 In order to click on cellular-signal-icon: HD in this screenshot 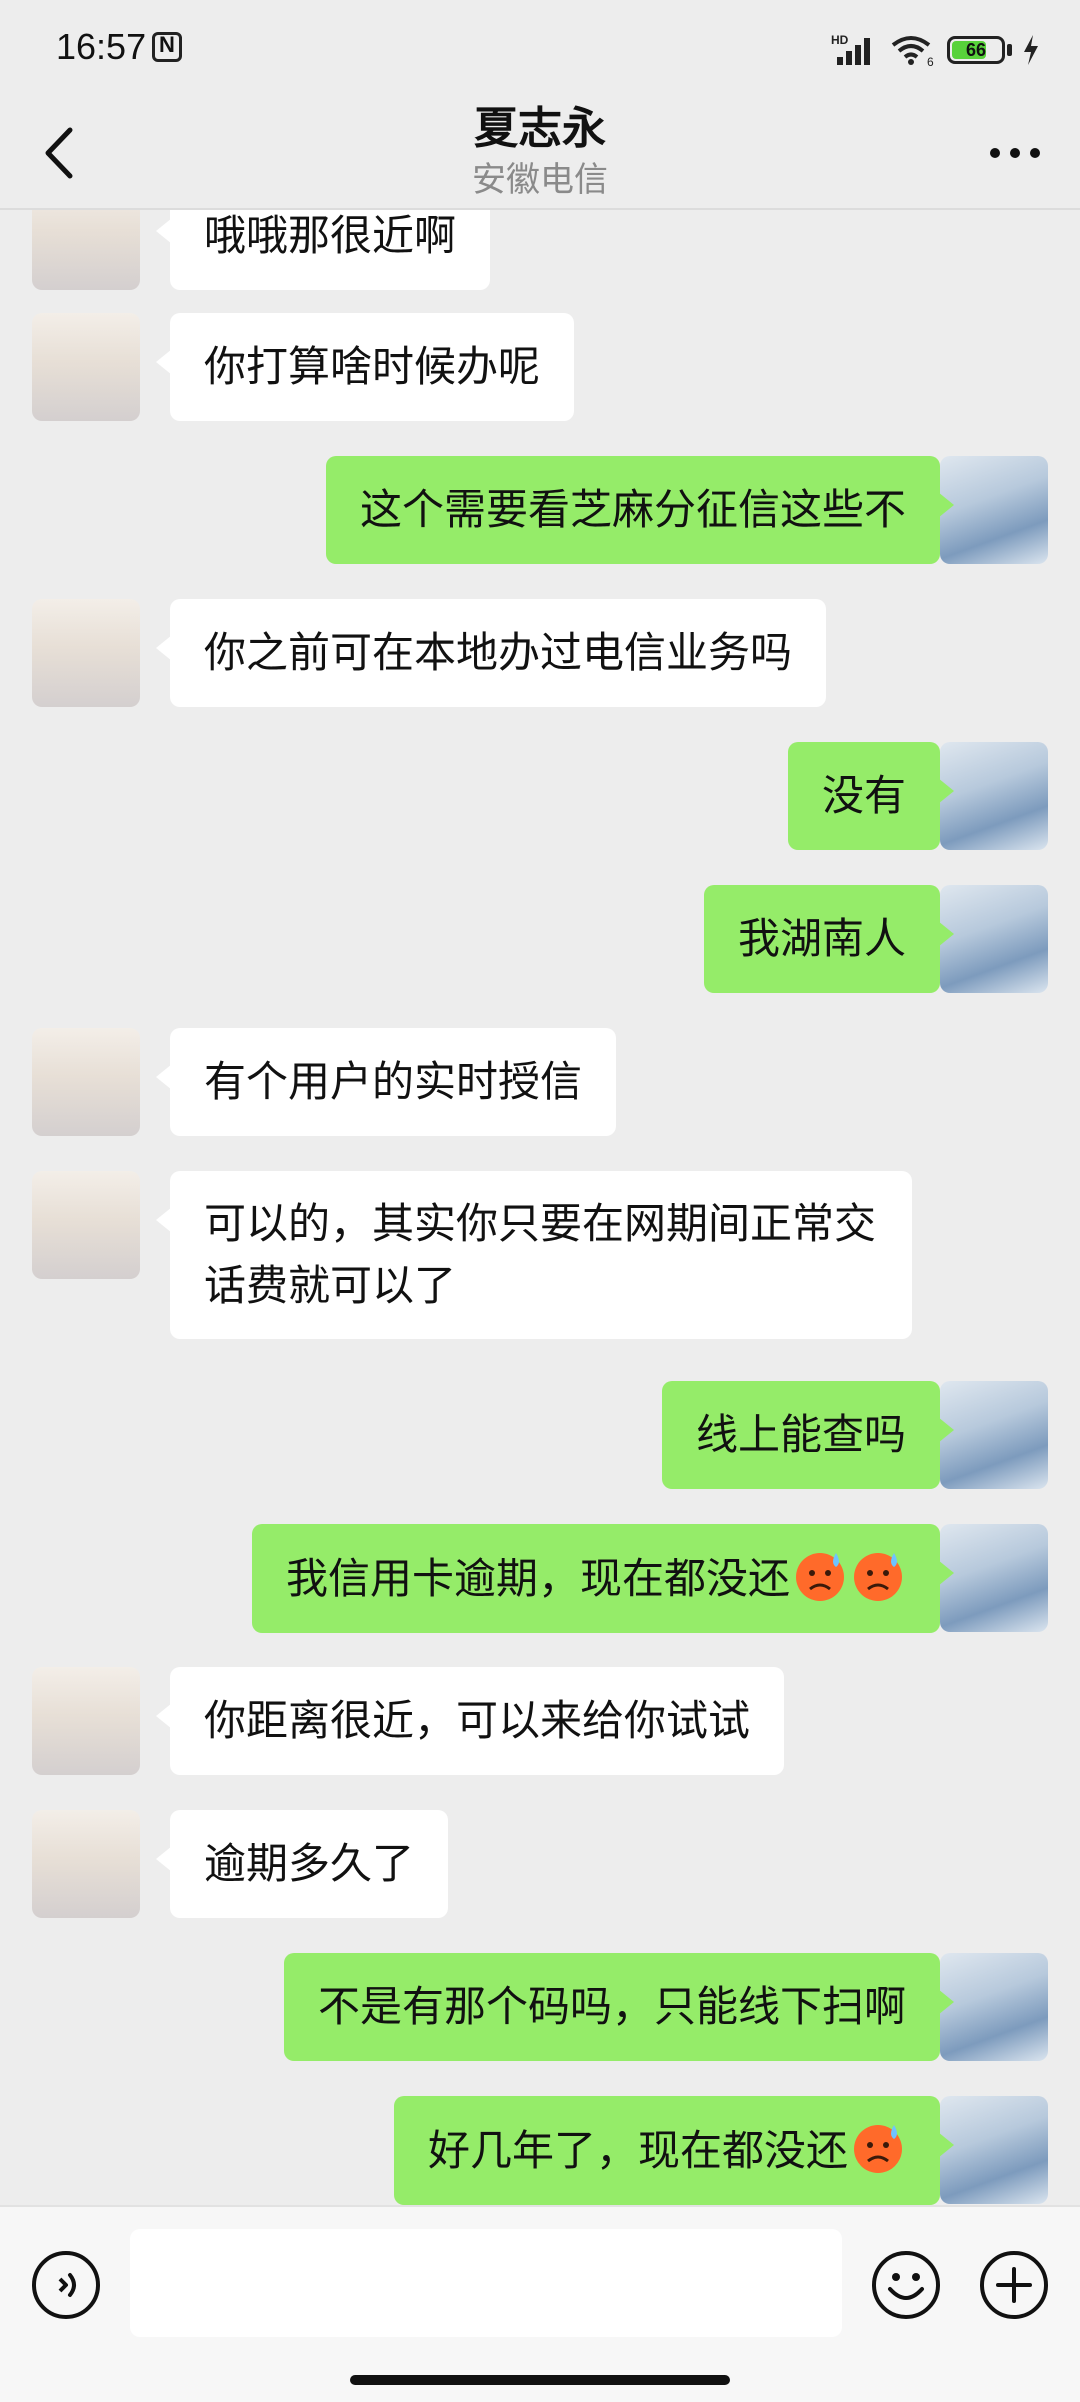, I will do `click(850, 49)`.